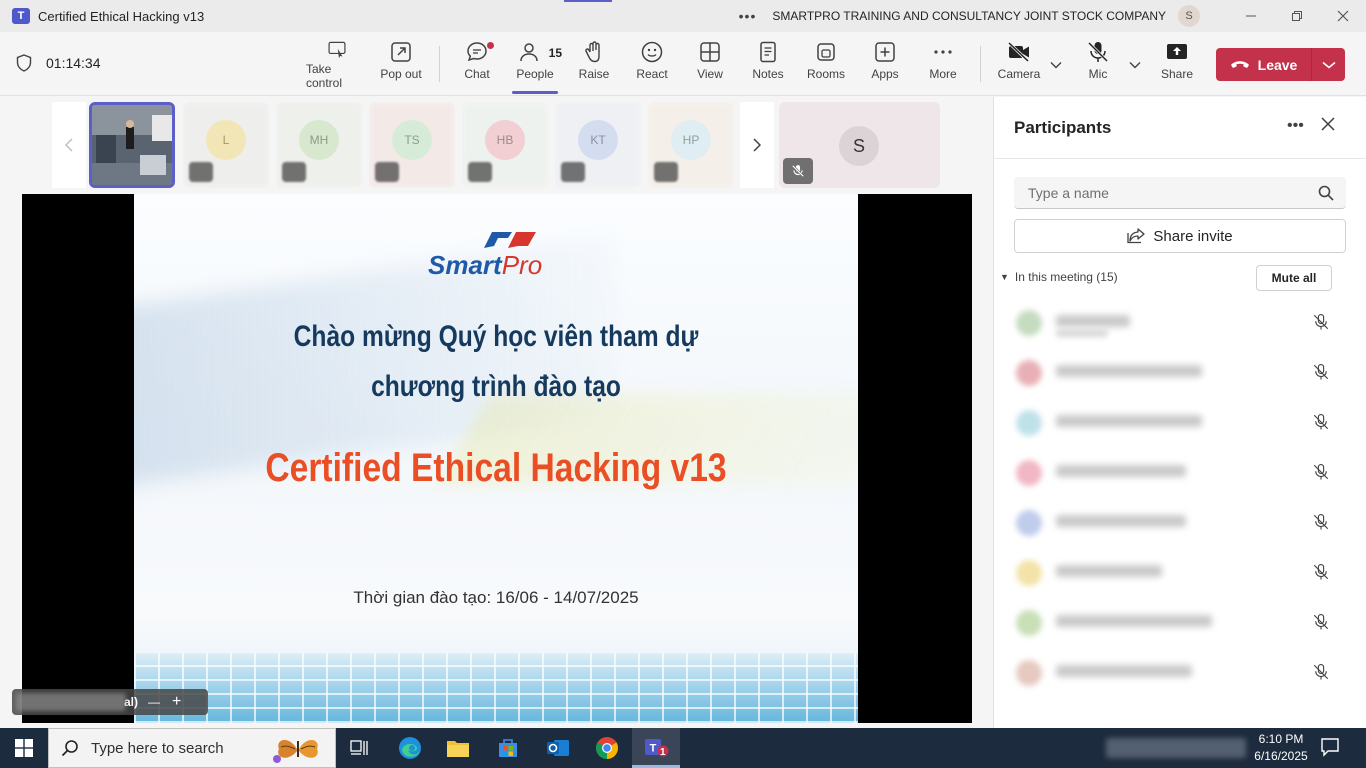  I want to click on taskbar-search-input, so click(186, 748).